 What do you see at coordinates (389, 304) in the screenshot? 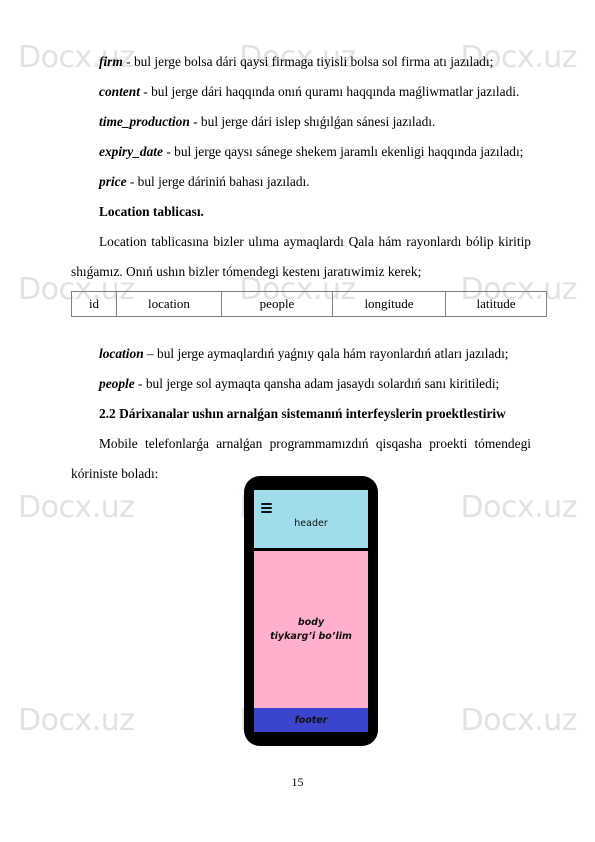
I see `table-header-longitude: longitude` at bounding box center [389, 304].